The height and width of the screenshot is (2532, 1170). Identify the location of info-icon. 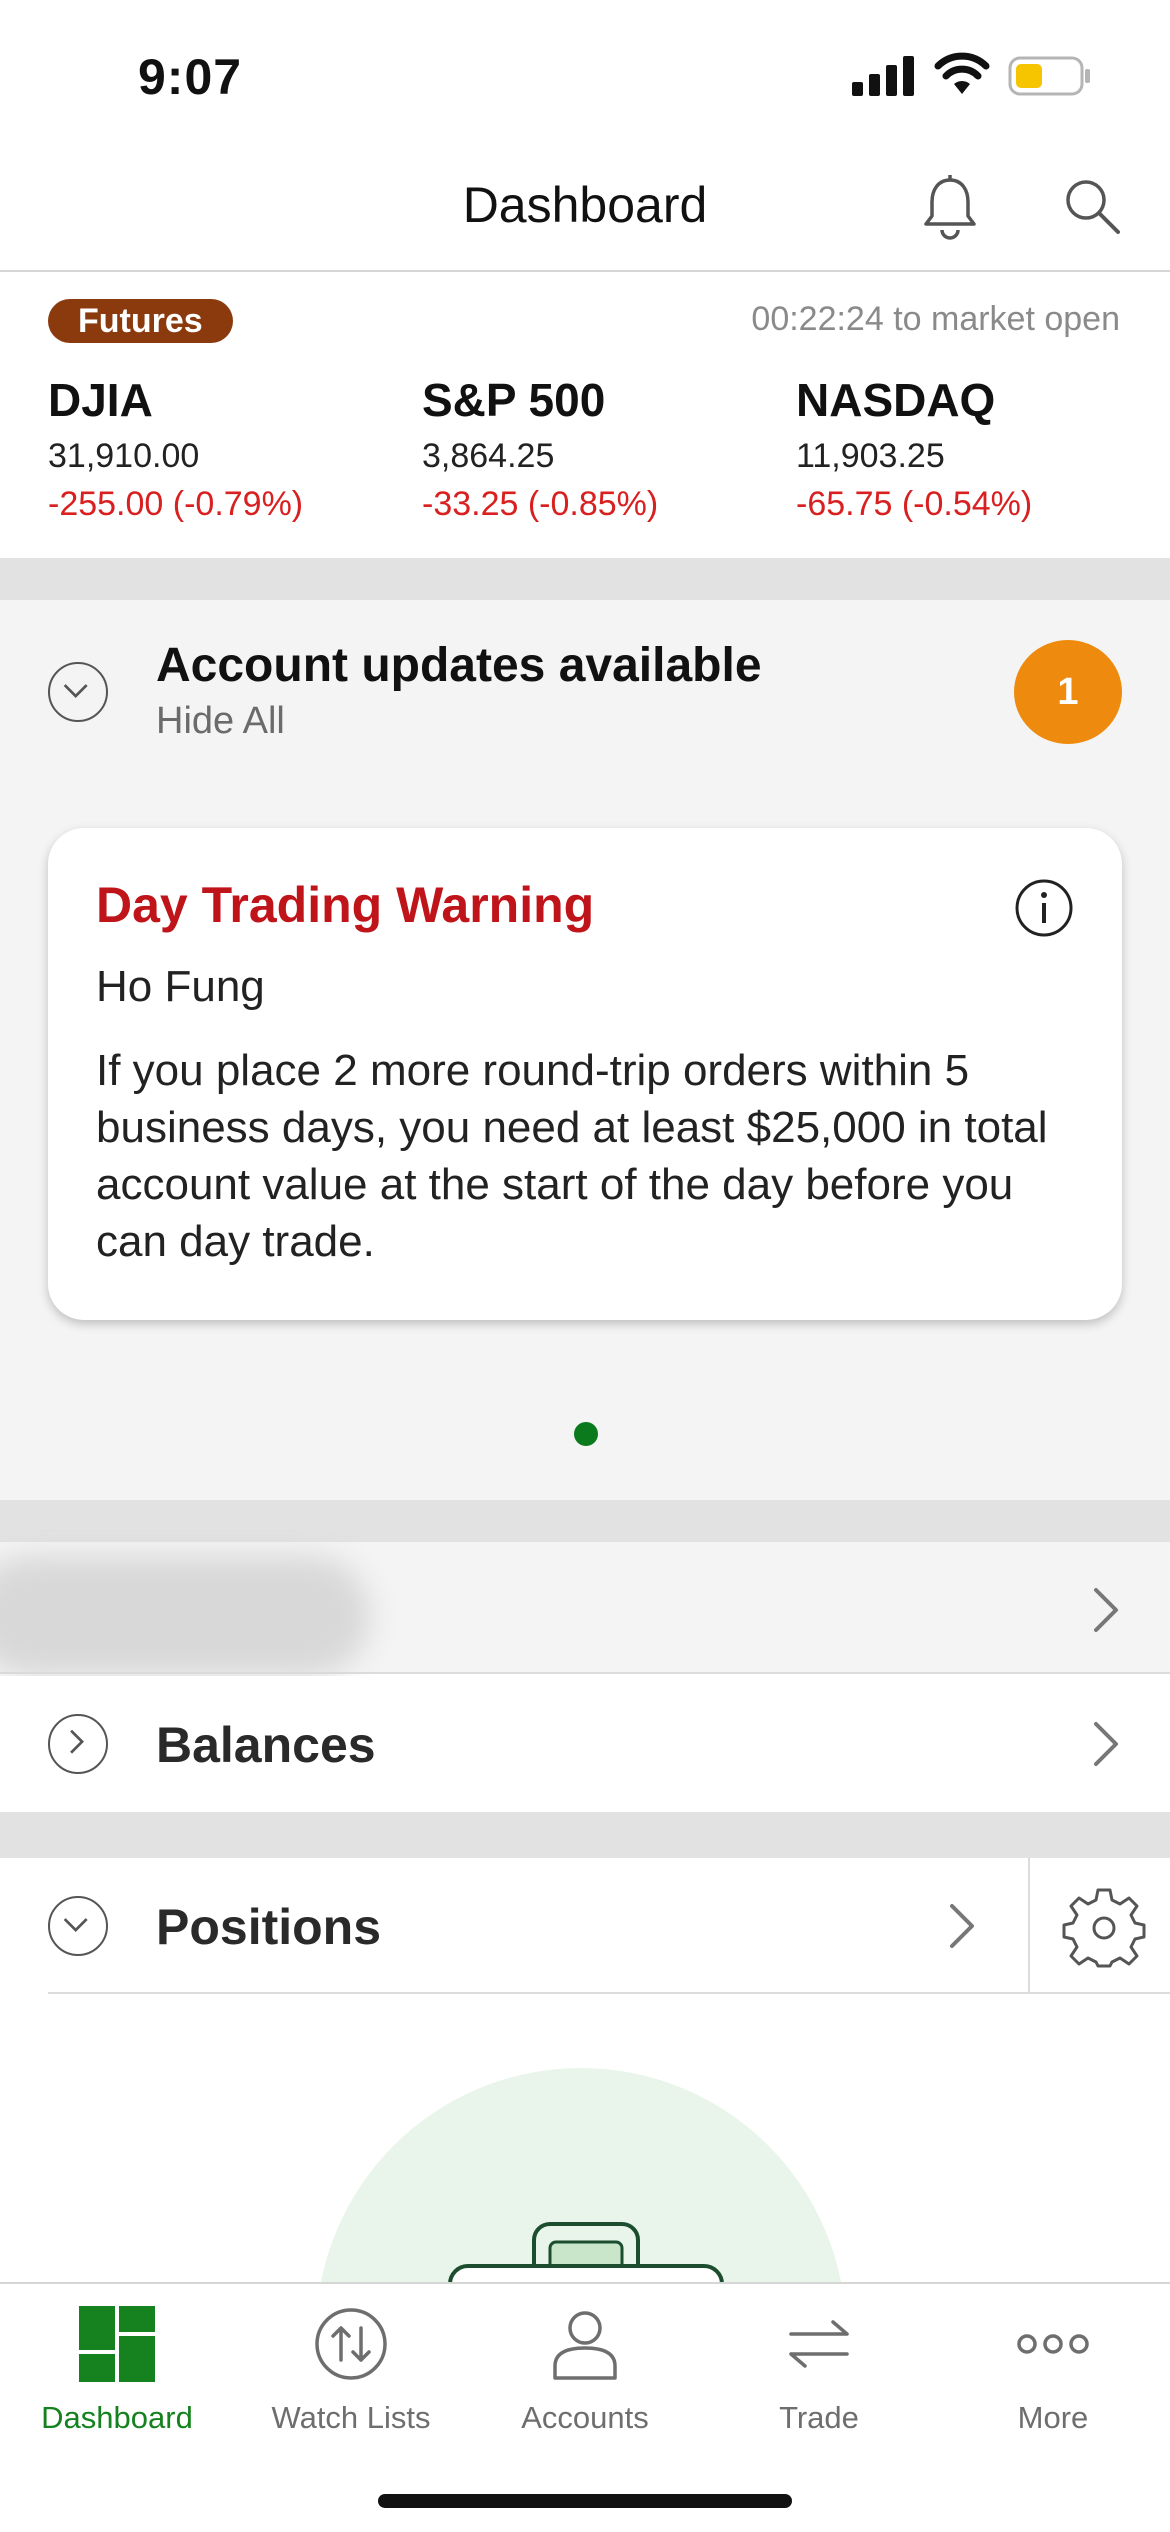
(1044, 908).